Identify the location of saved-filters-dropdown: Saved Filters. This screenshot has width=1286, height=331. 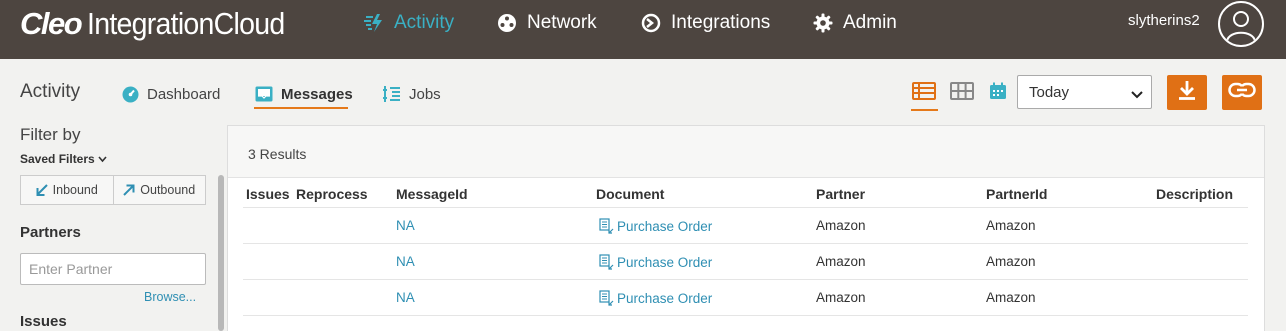
(63, 159).